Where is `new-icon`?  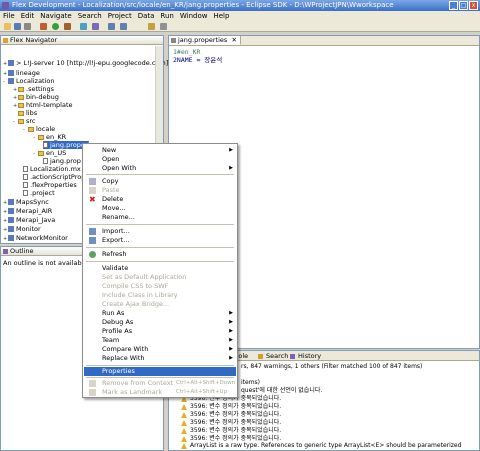 new-icon is located at coordinates (7, 26).